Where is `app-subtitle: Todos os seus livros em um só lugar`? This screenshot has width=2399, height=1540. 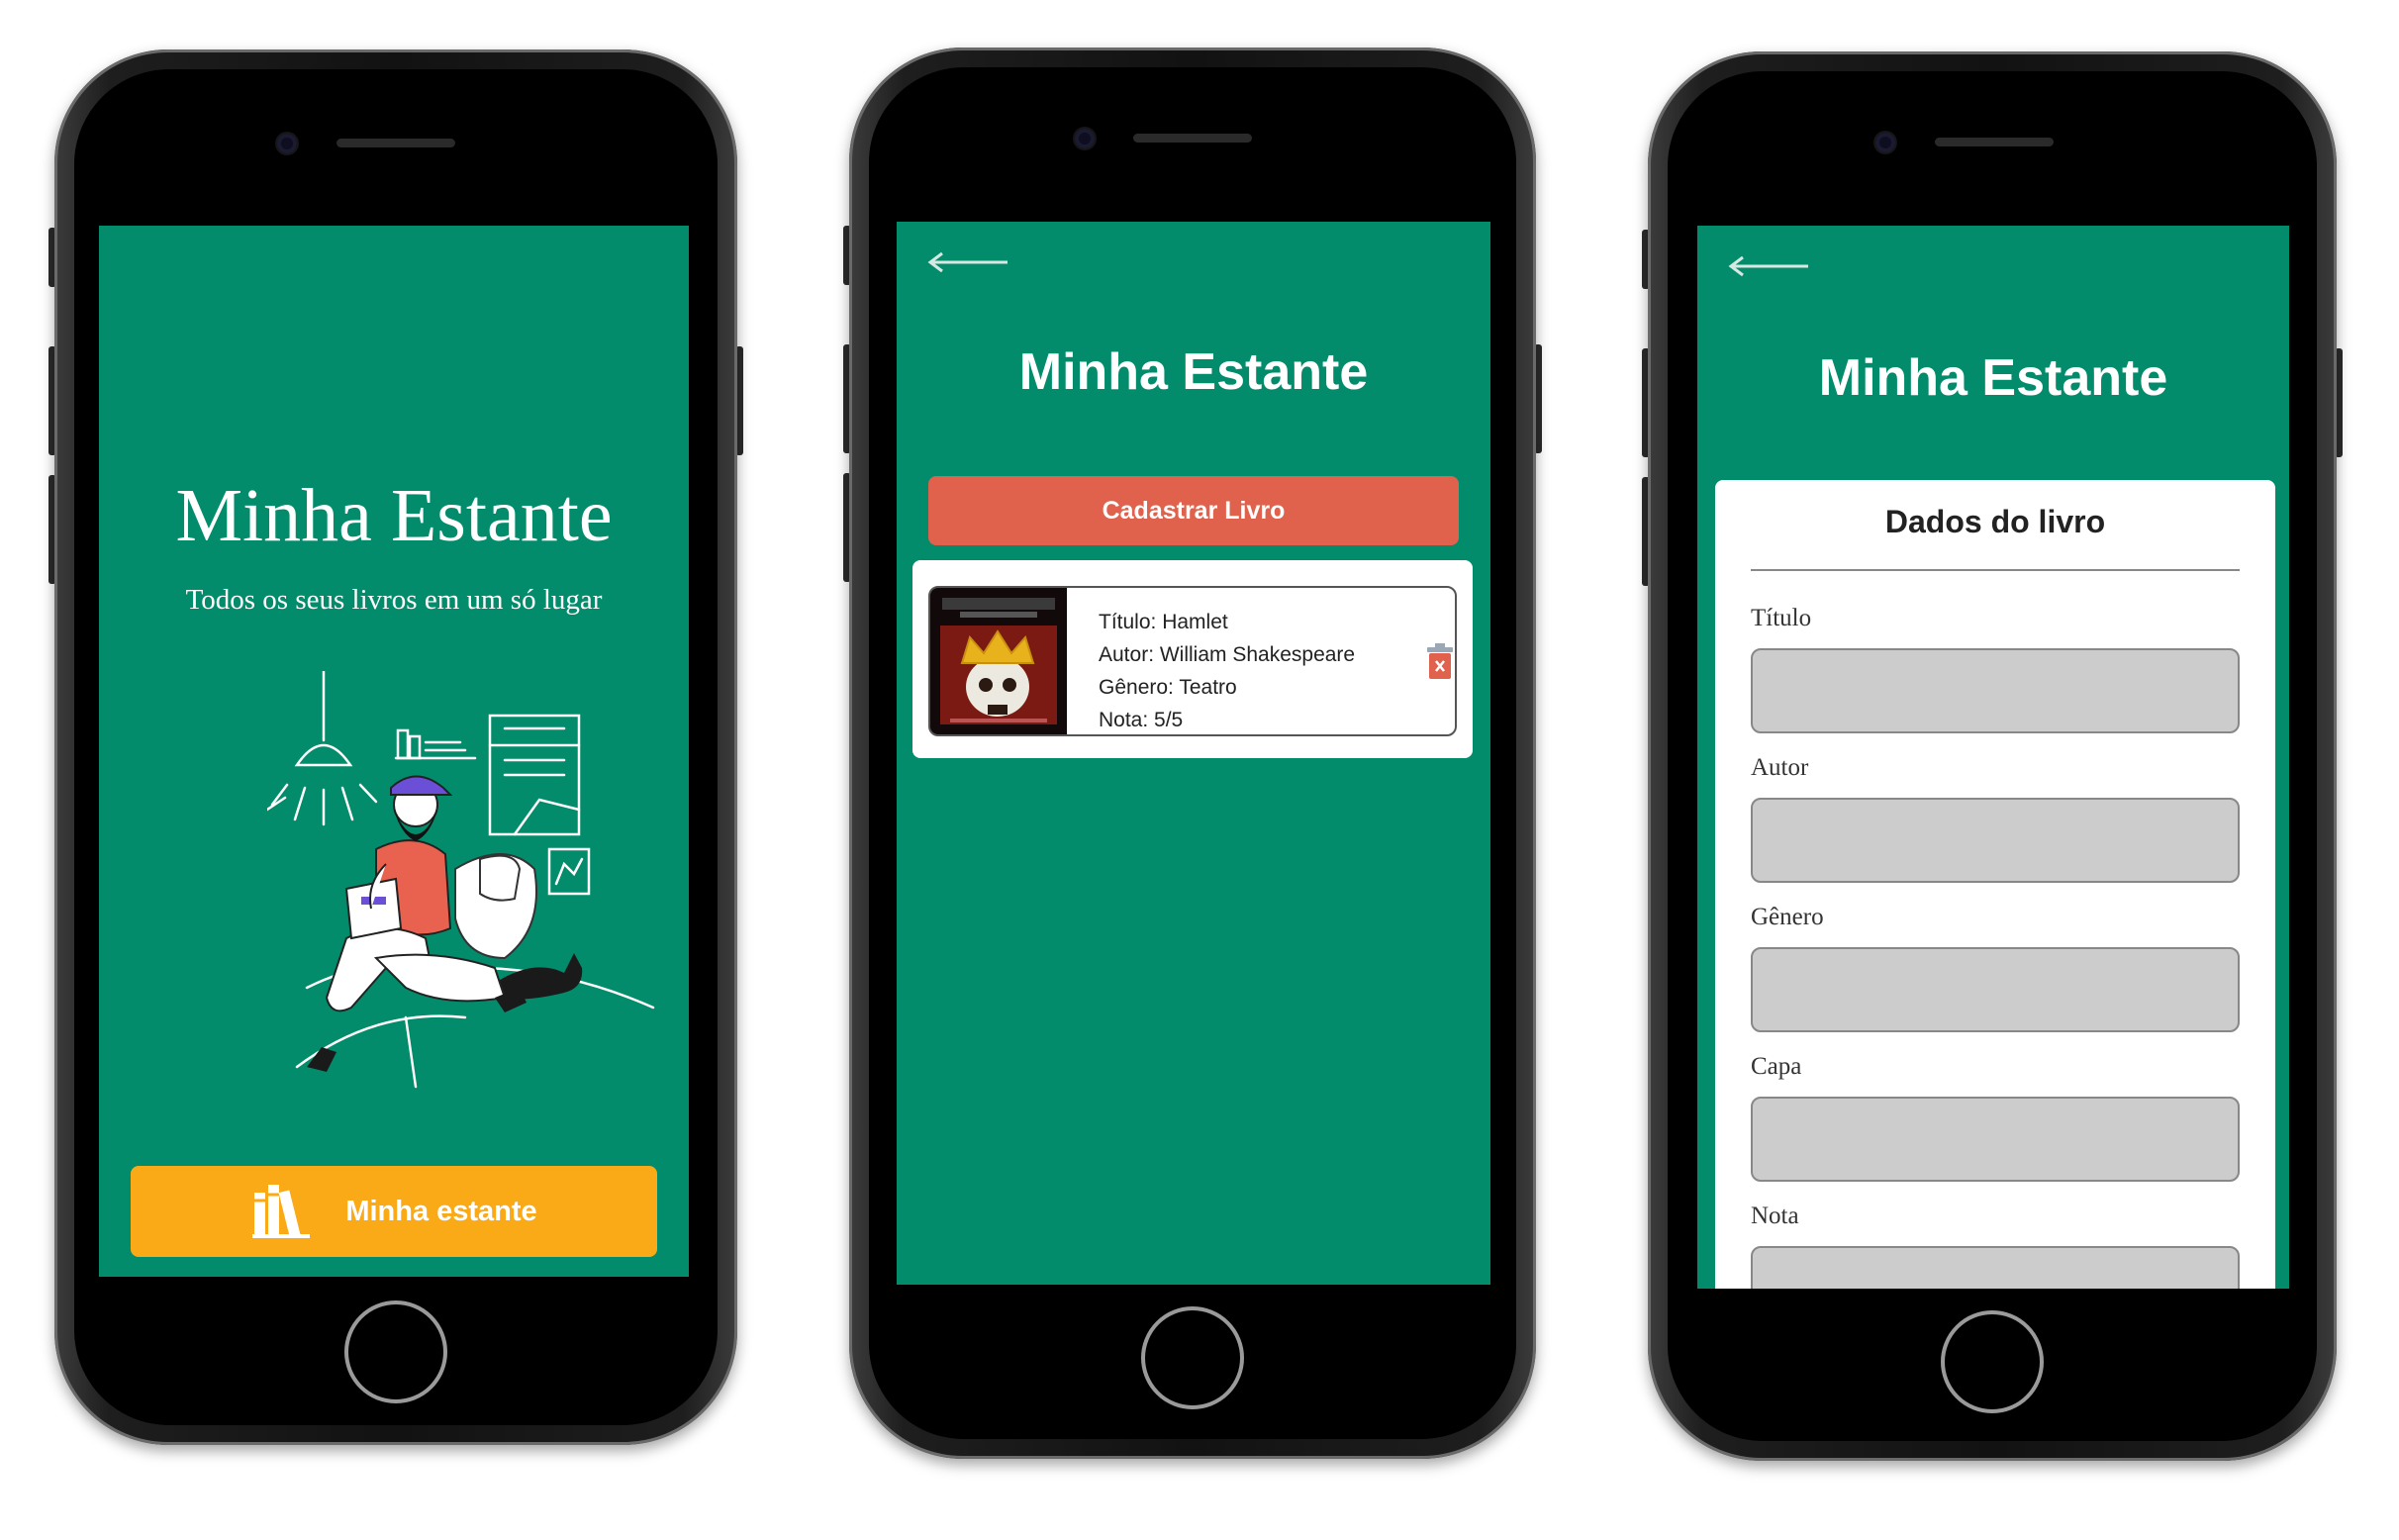 app-subtitle: Todos os seus livros em um só lugar is located at coordinates (394, 600).